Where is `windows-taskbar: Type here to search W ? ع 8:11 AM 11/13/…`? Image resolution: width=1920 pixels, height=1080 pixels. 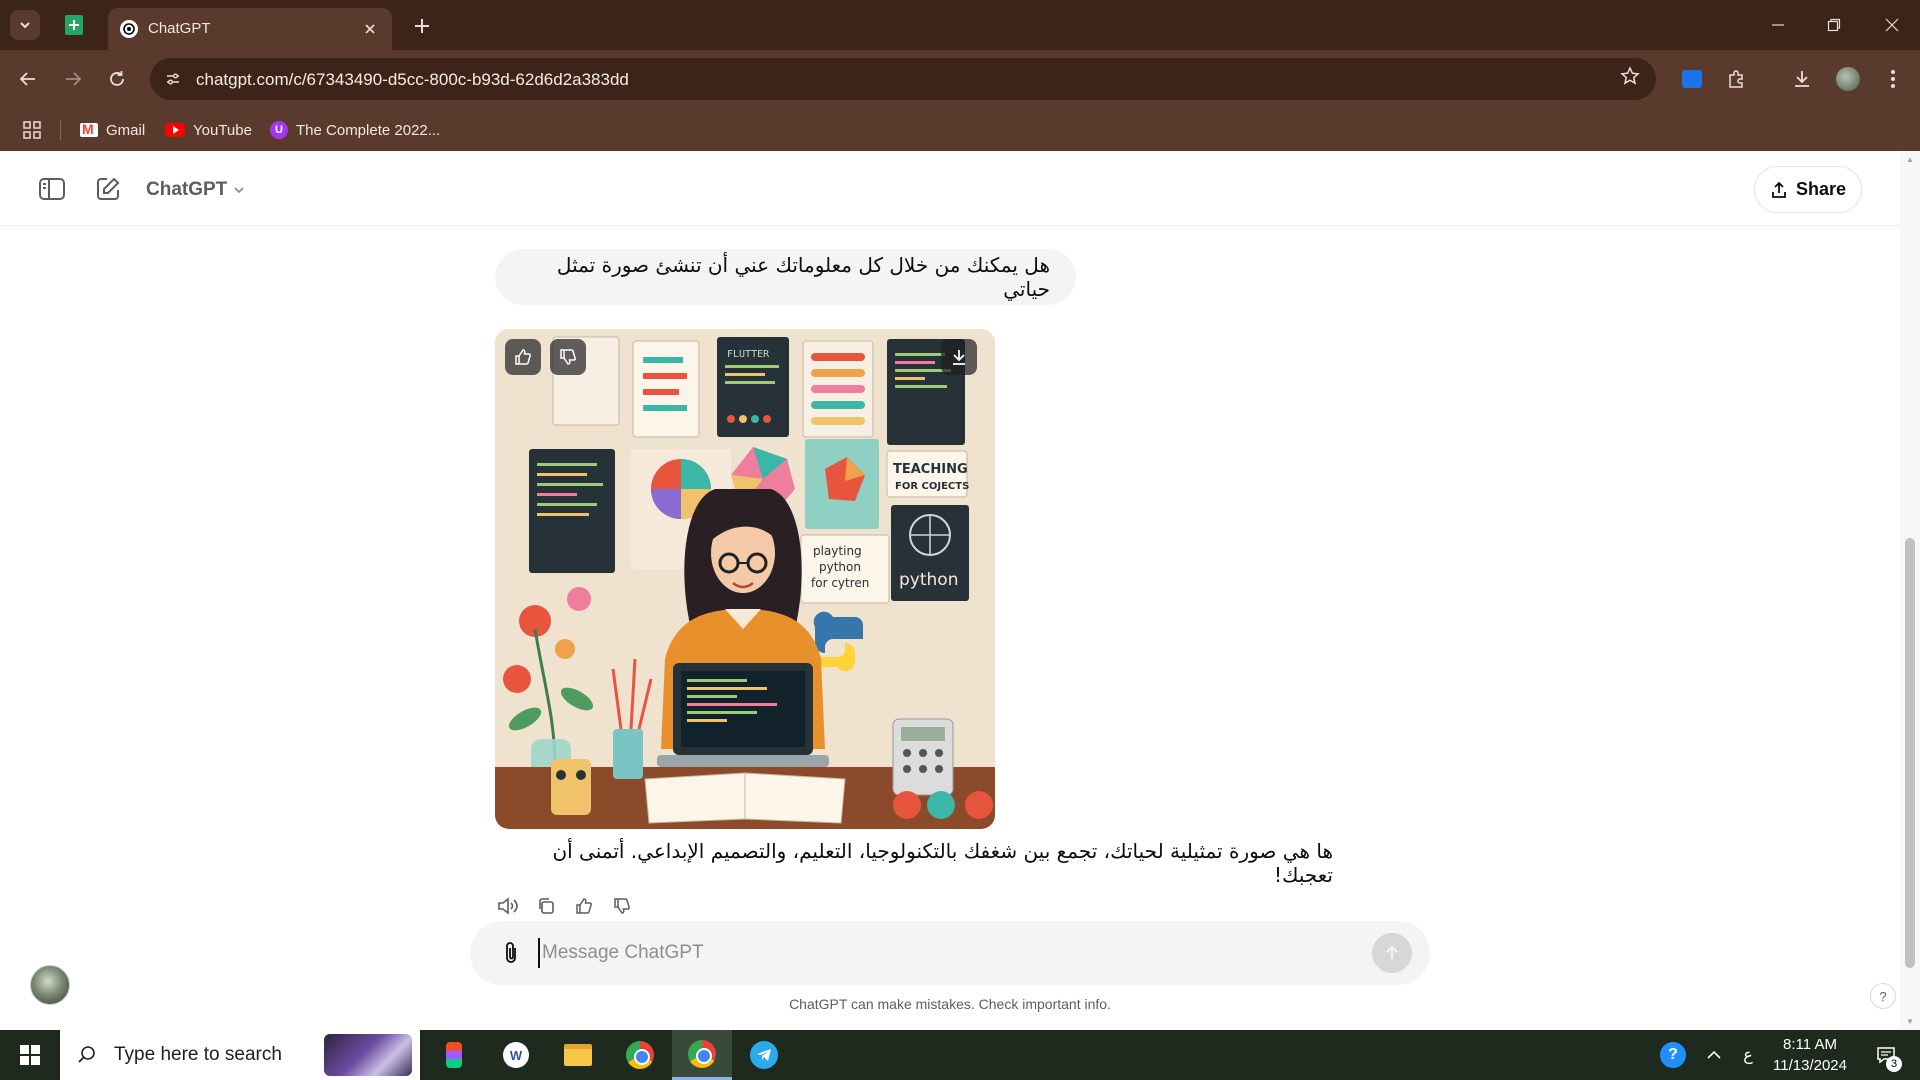 windows-taskbar: Type here to search W ? ع 8:11 AM 11/13/… is located at coordinates (960, 1055).